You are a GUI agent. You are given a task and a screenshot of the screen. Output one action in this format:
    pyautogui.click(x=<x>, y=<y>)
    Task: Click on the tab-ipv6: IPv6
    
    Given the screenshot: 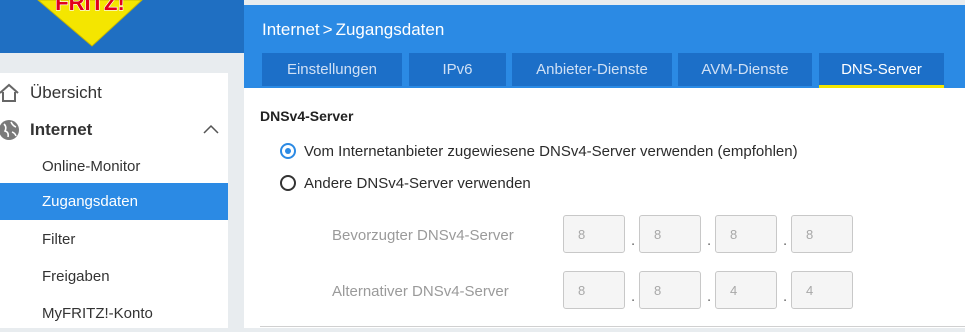 What is the action you would take?
    pyautogui.click(x=457, y=69)
    